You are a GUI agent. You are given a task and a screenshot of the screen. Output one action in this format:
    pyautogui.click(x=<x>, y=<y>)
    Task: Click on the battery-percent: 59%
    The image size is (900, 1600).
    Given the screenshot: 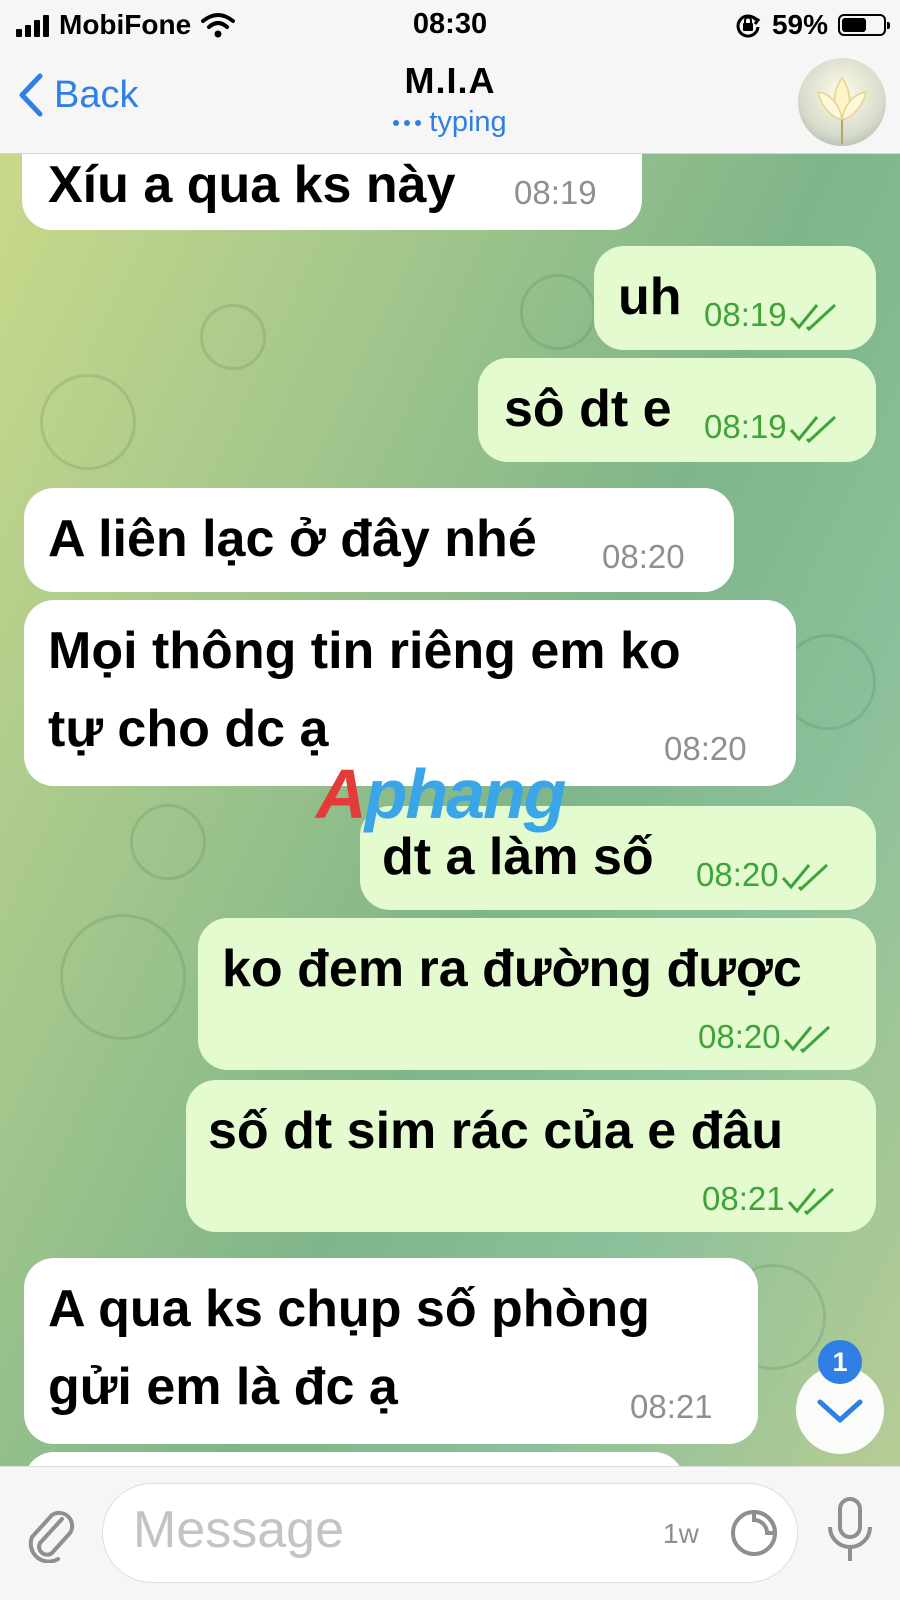 What is the action you would take?
    pyautogui.click(x=799, y=24)
    